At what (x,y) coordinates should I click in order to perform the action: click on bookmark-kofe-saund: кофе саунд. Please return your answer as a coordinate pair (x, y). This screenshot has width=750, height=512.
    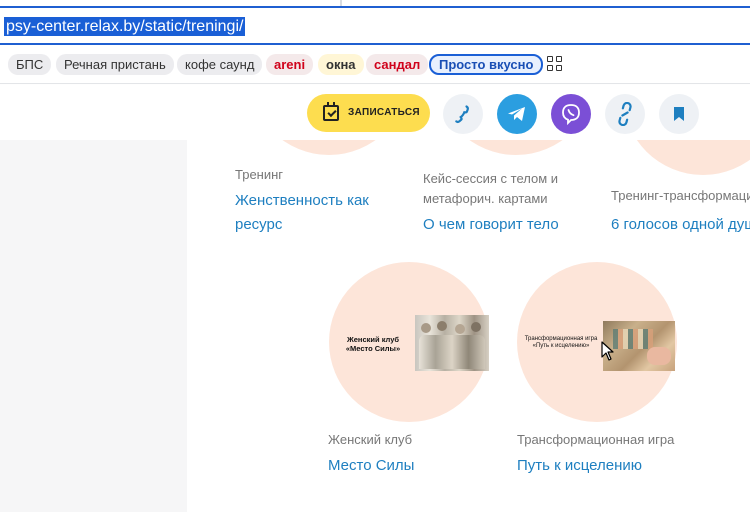
    Looking at the image, I should click on (220, 64).